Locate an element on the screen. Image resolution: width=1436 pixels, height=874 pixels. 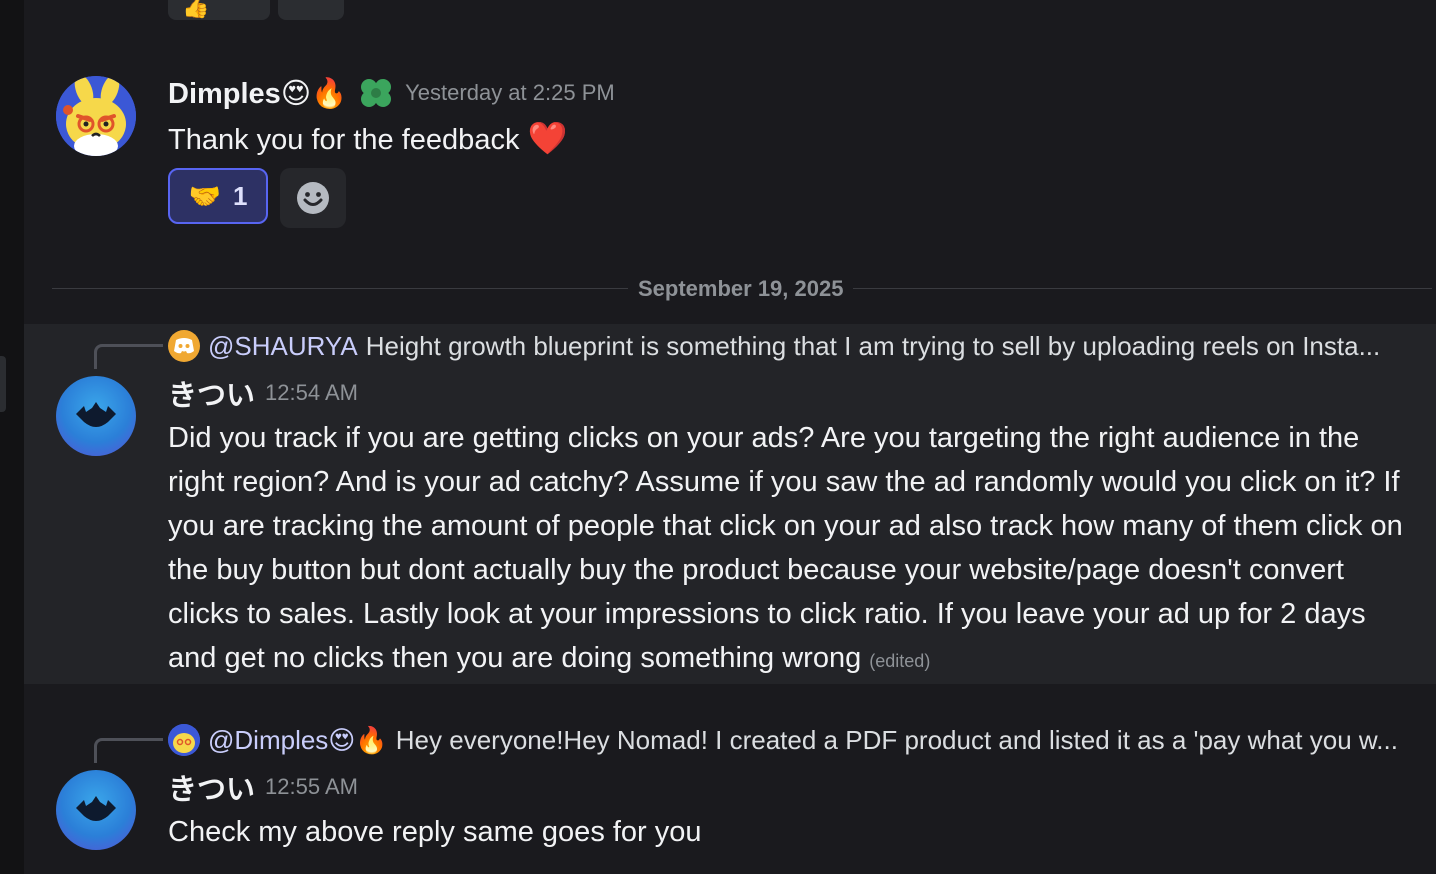
message-content: Thank you for the feedback ❤️ is located at coordinates (793, 139).